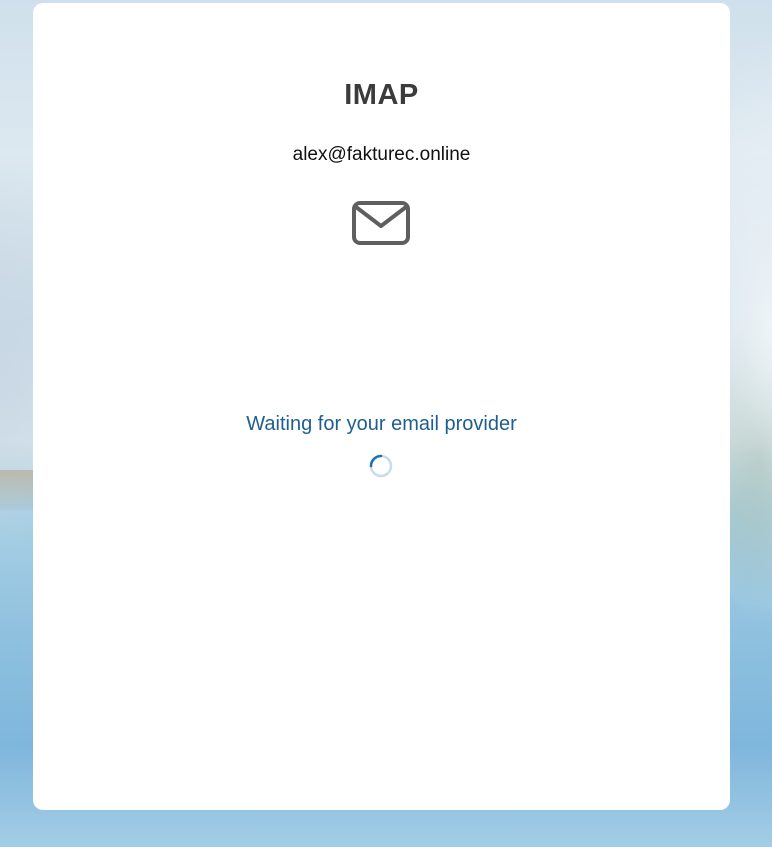 This screenshot has height=847, width=772. Describe the element at coordinates (381, 466) in the screenshot. I see `spinner-icon` at that location.